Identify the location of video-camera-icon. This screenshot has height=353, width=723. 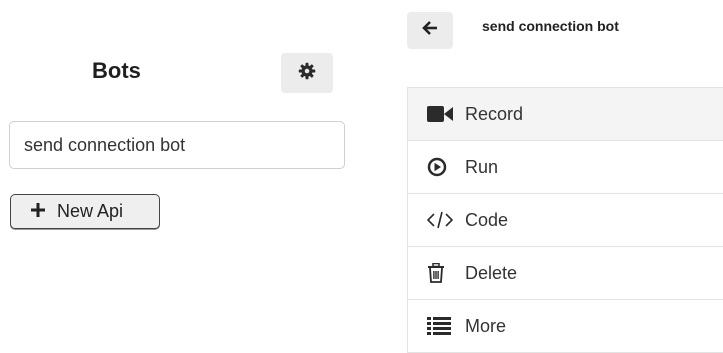
(440, 114).